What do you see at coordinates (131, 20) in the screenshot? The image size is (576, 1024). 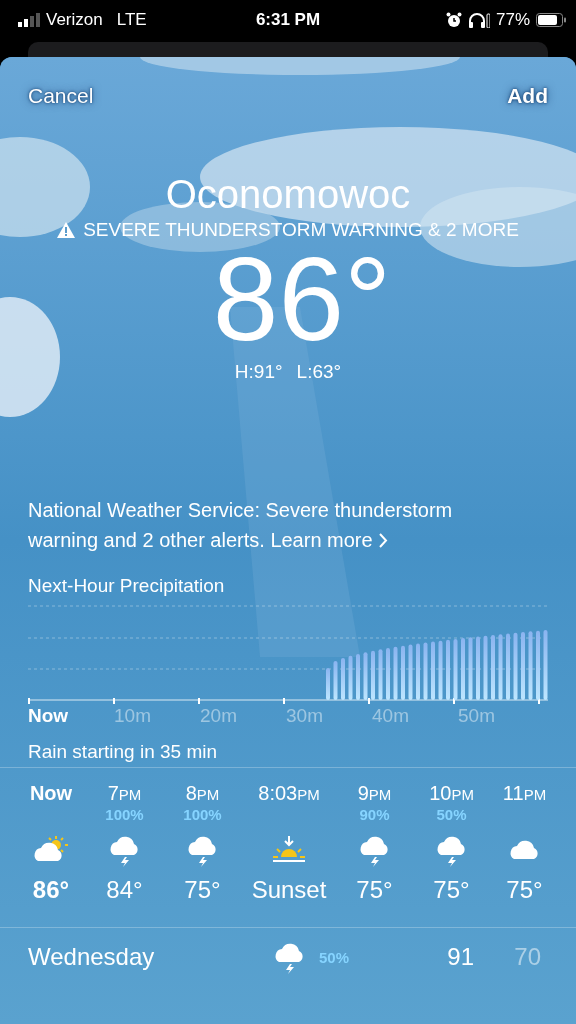 I see `network-type: LTE` at bounding box center [131, 20].